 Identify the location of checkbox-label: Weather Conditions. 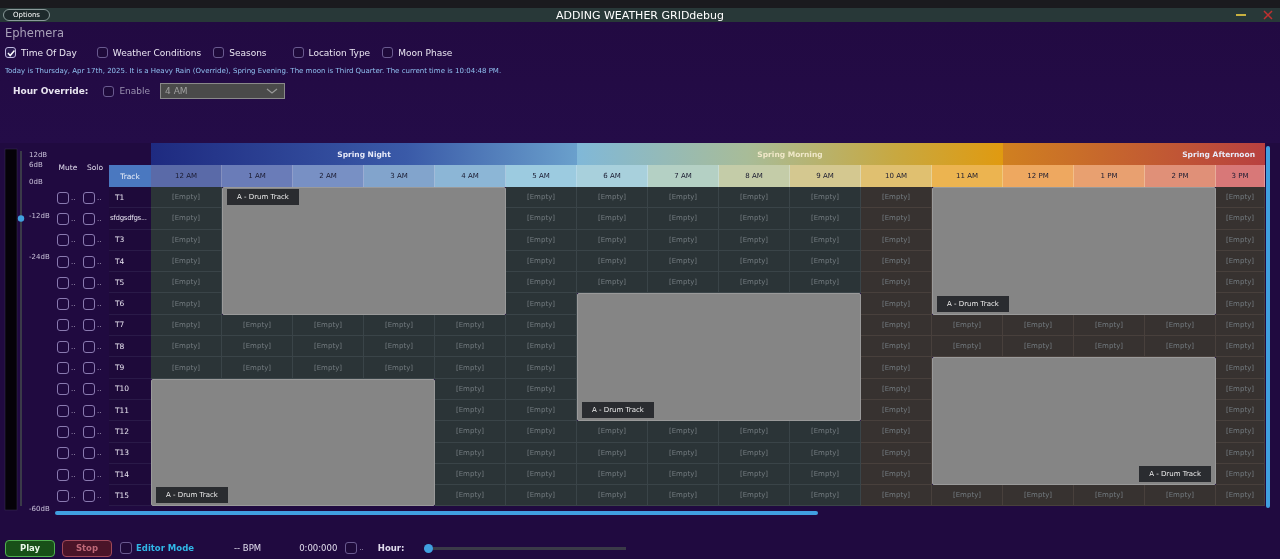
(157, 52).